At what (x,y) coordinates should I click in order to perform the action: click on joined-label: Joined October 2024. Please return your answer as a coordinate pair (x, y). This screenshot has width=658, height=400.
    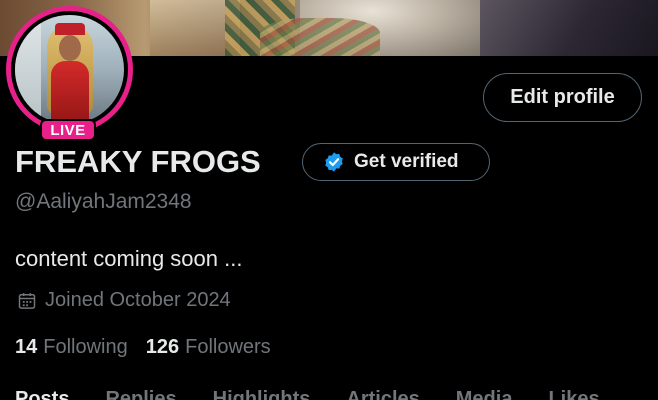
    Looking at the image, I should click on (138, 300).